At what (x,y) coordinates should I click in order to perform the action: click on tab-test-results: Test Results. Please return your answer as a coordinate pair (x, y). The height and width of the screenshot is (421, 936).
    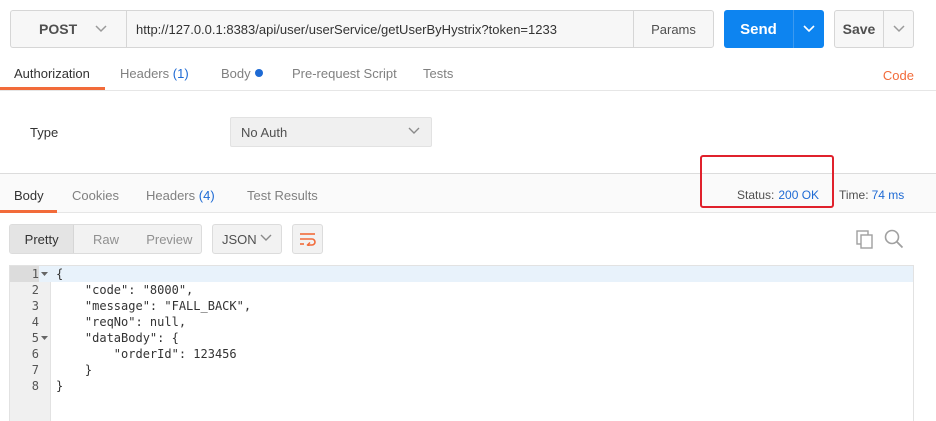
    Looking at the image, I should click on (282, 195).